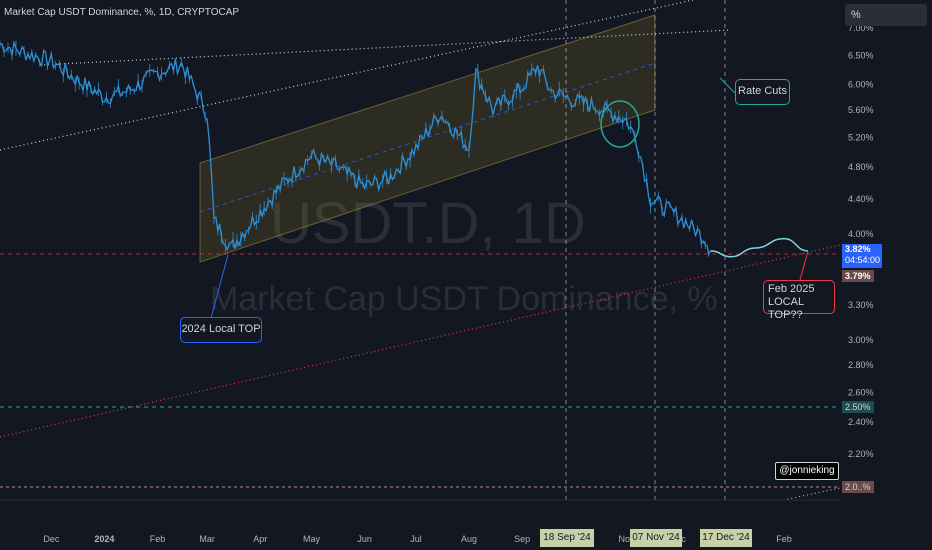 The width and height of the screenshot is (932, 550). Describe the element at coordinates (807, 471) in the screenshot. I see `author-tag: @jonnieking` at that location.